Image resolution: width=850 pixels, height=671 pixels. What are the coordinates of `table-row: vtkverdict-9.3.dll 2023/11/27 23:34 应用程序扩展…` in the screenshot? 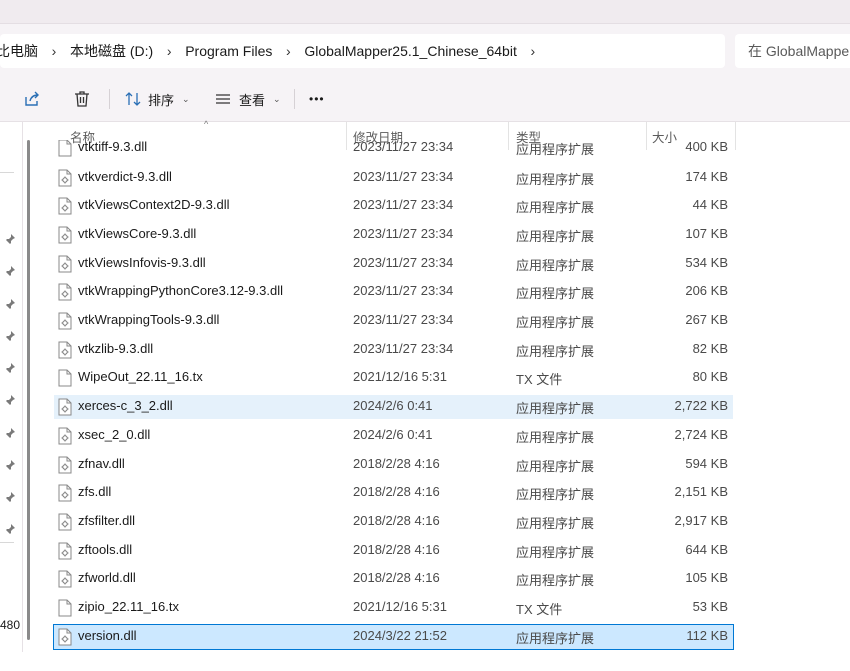 It's located at (393, 178).